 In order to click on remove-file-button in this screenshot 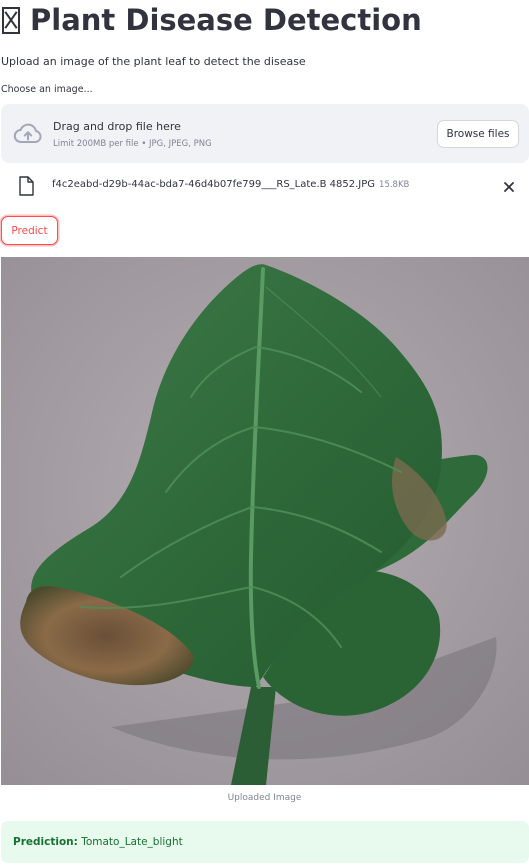, I will do `click(509, 187)`.